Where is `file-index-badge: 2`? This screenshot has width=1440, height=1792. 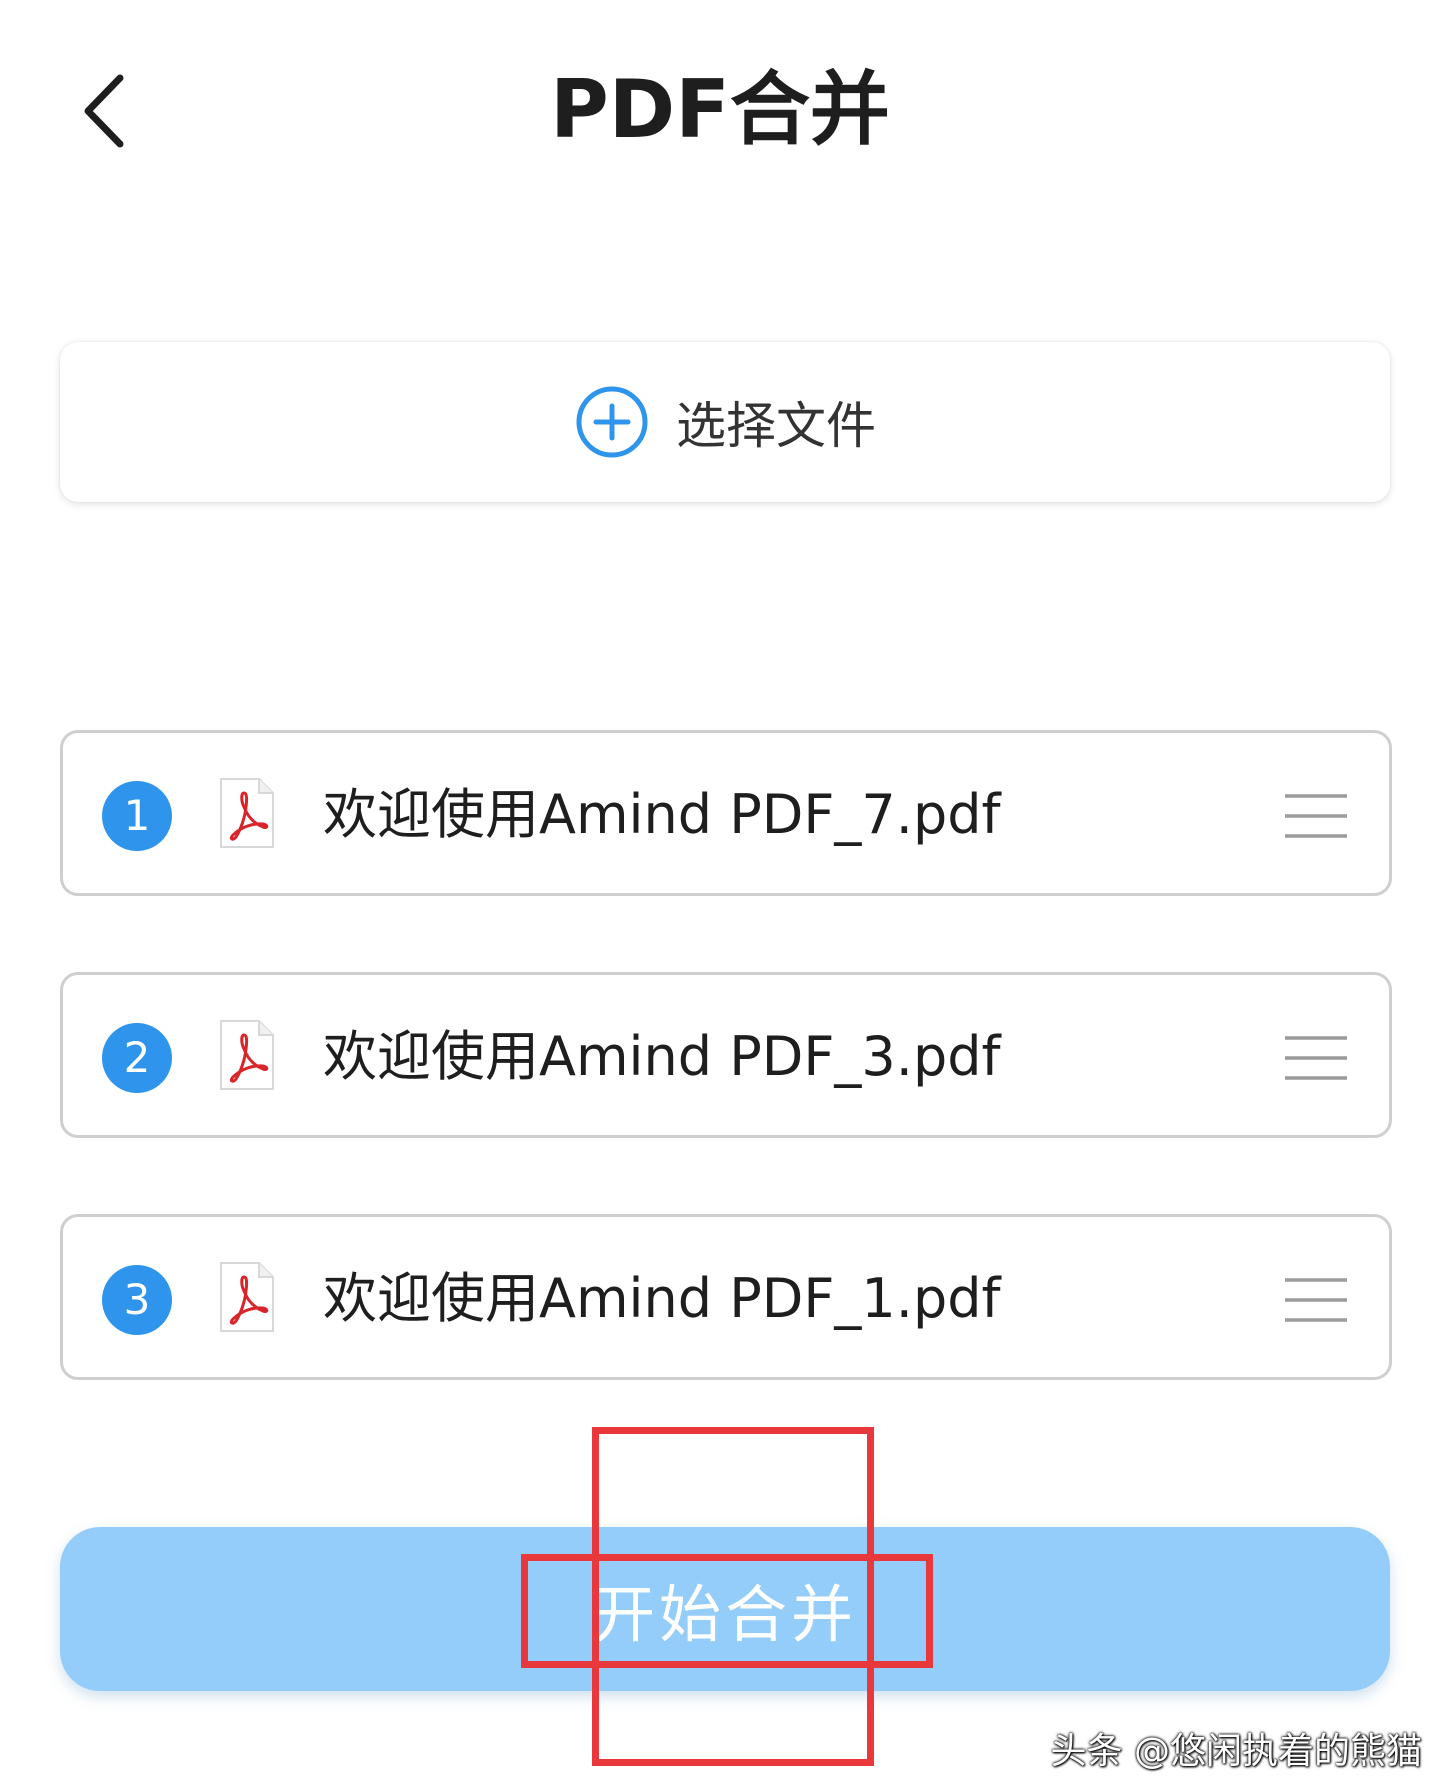 file-index-badge: 2 is located at coordinates (137, 1058).